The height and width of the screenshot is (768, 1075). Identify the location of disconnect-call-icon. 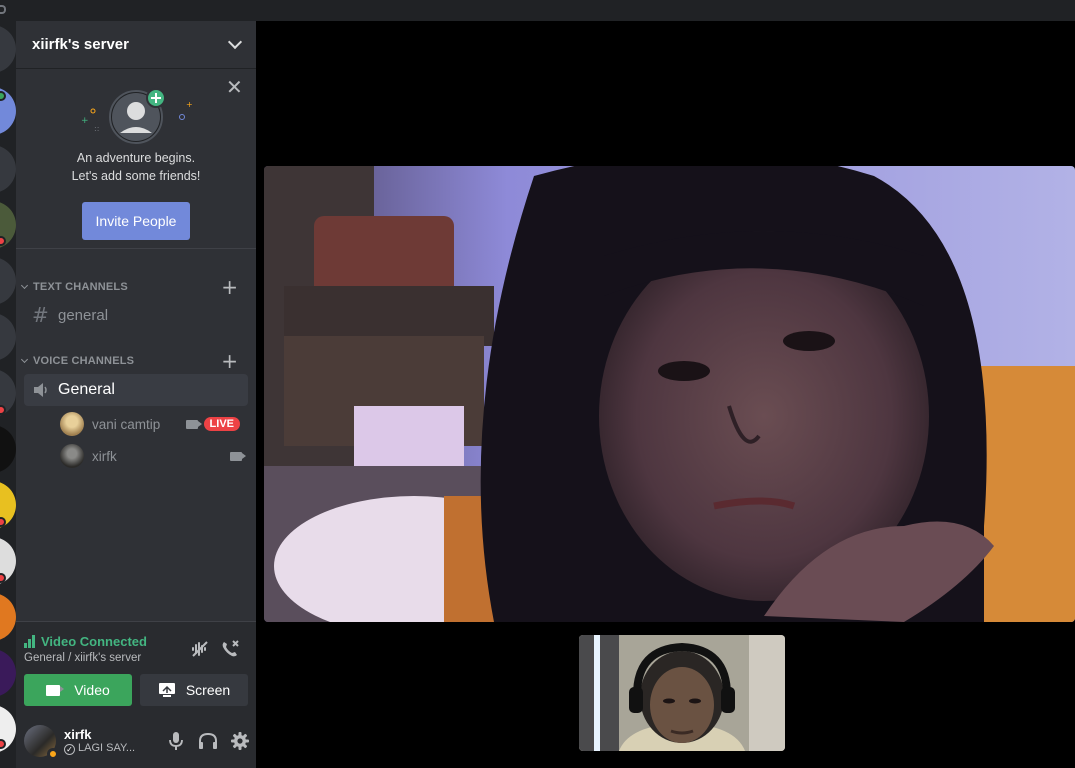
(230, 649).